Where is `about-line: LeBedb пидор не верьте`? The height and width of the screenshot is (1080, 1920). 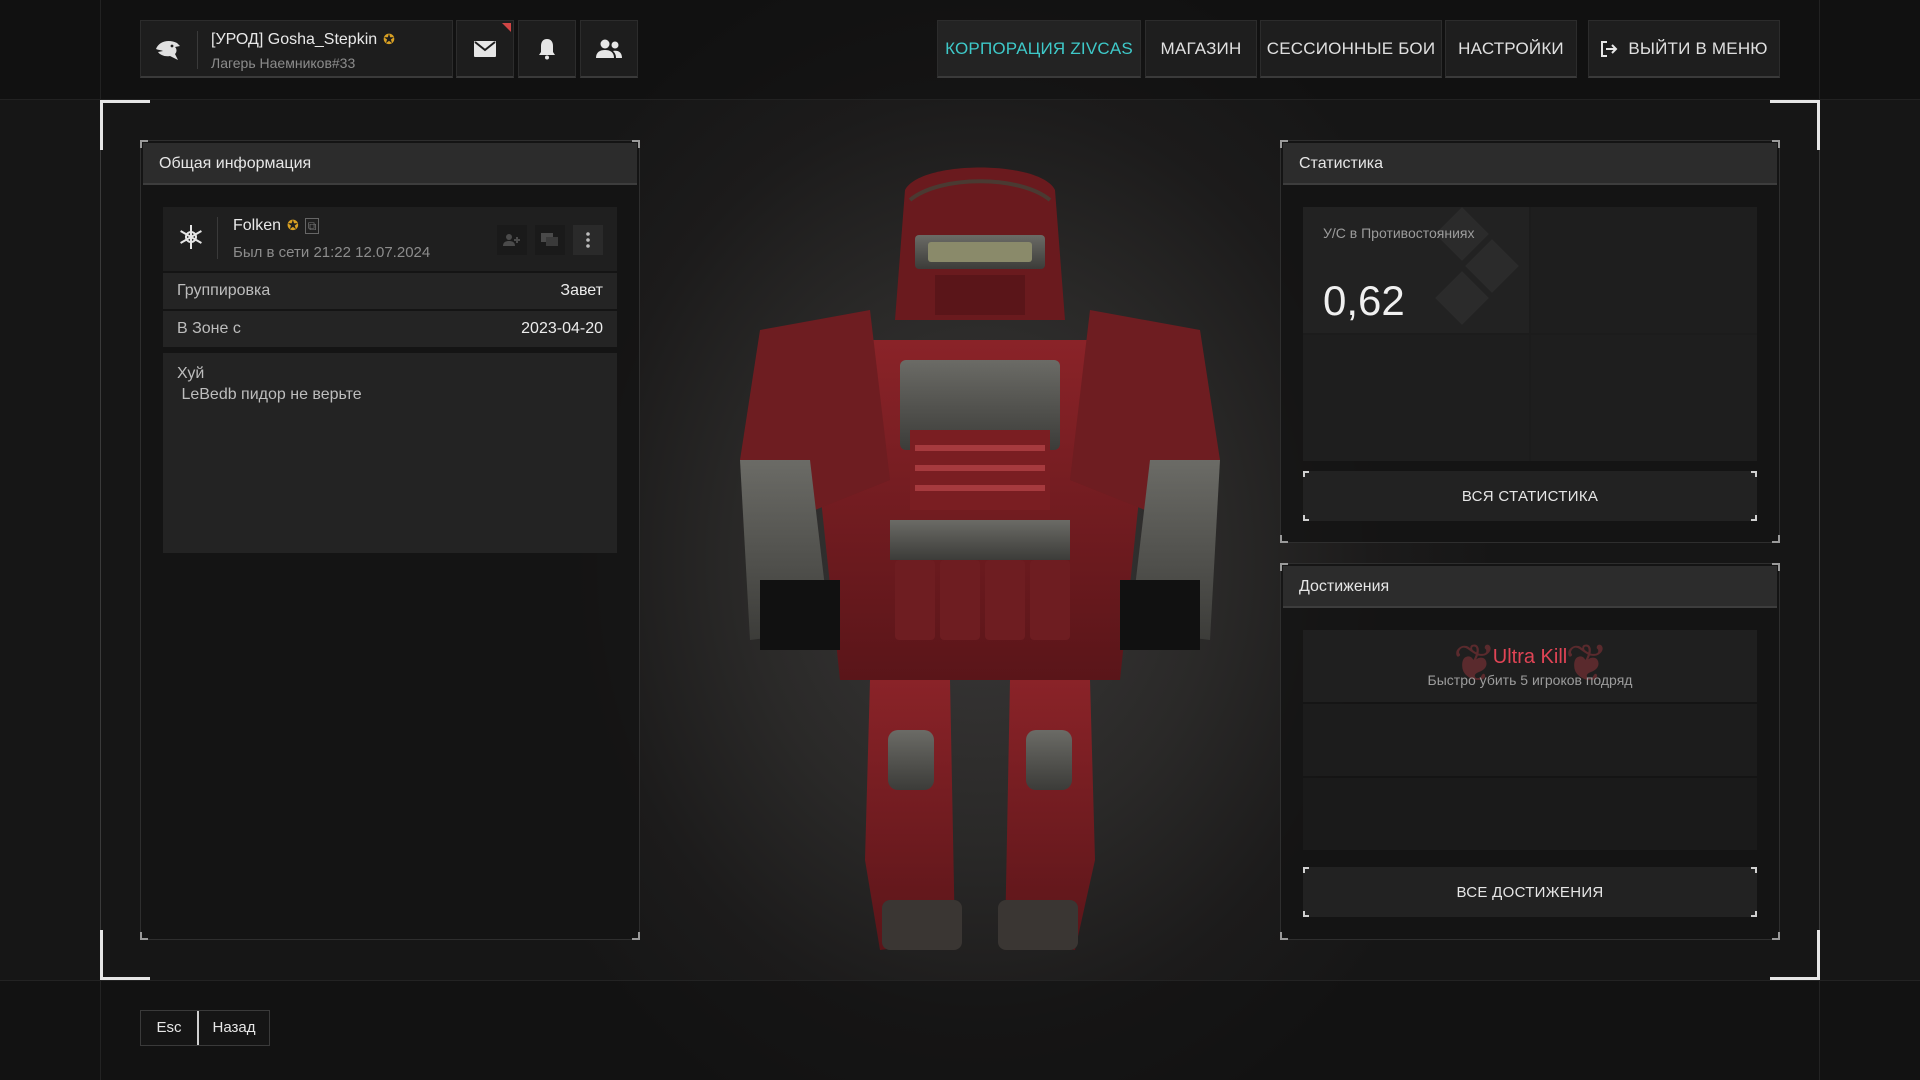 about-line: LeBedb пидор не верьте is located at coordinates (269, 394).